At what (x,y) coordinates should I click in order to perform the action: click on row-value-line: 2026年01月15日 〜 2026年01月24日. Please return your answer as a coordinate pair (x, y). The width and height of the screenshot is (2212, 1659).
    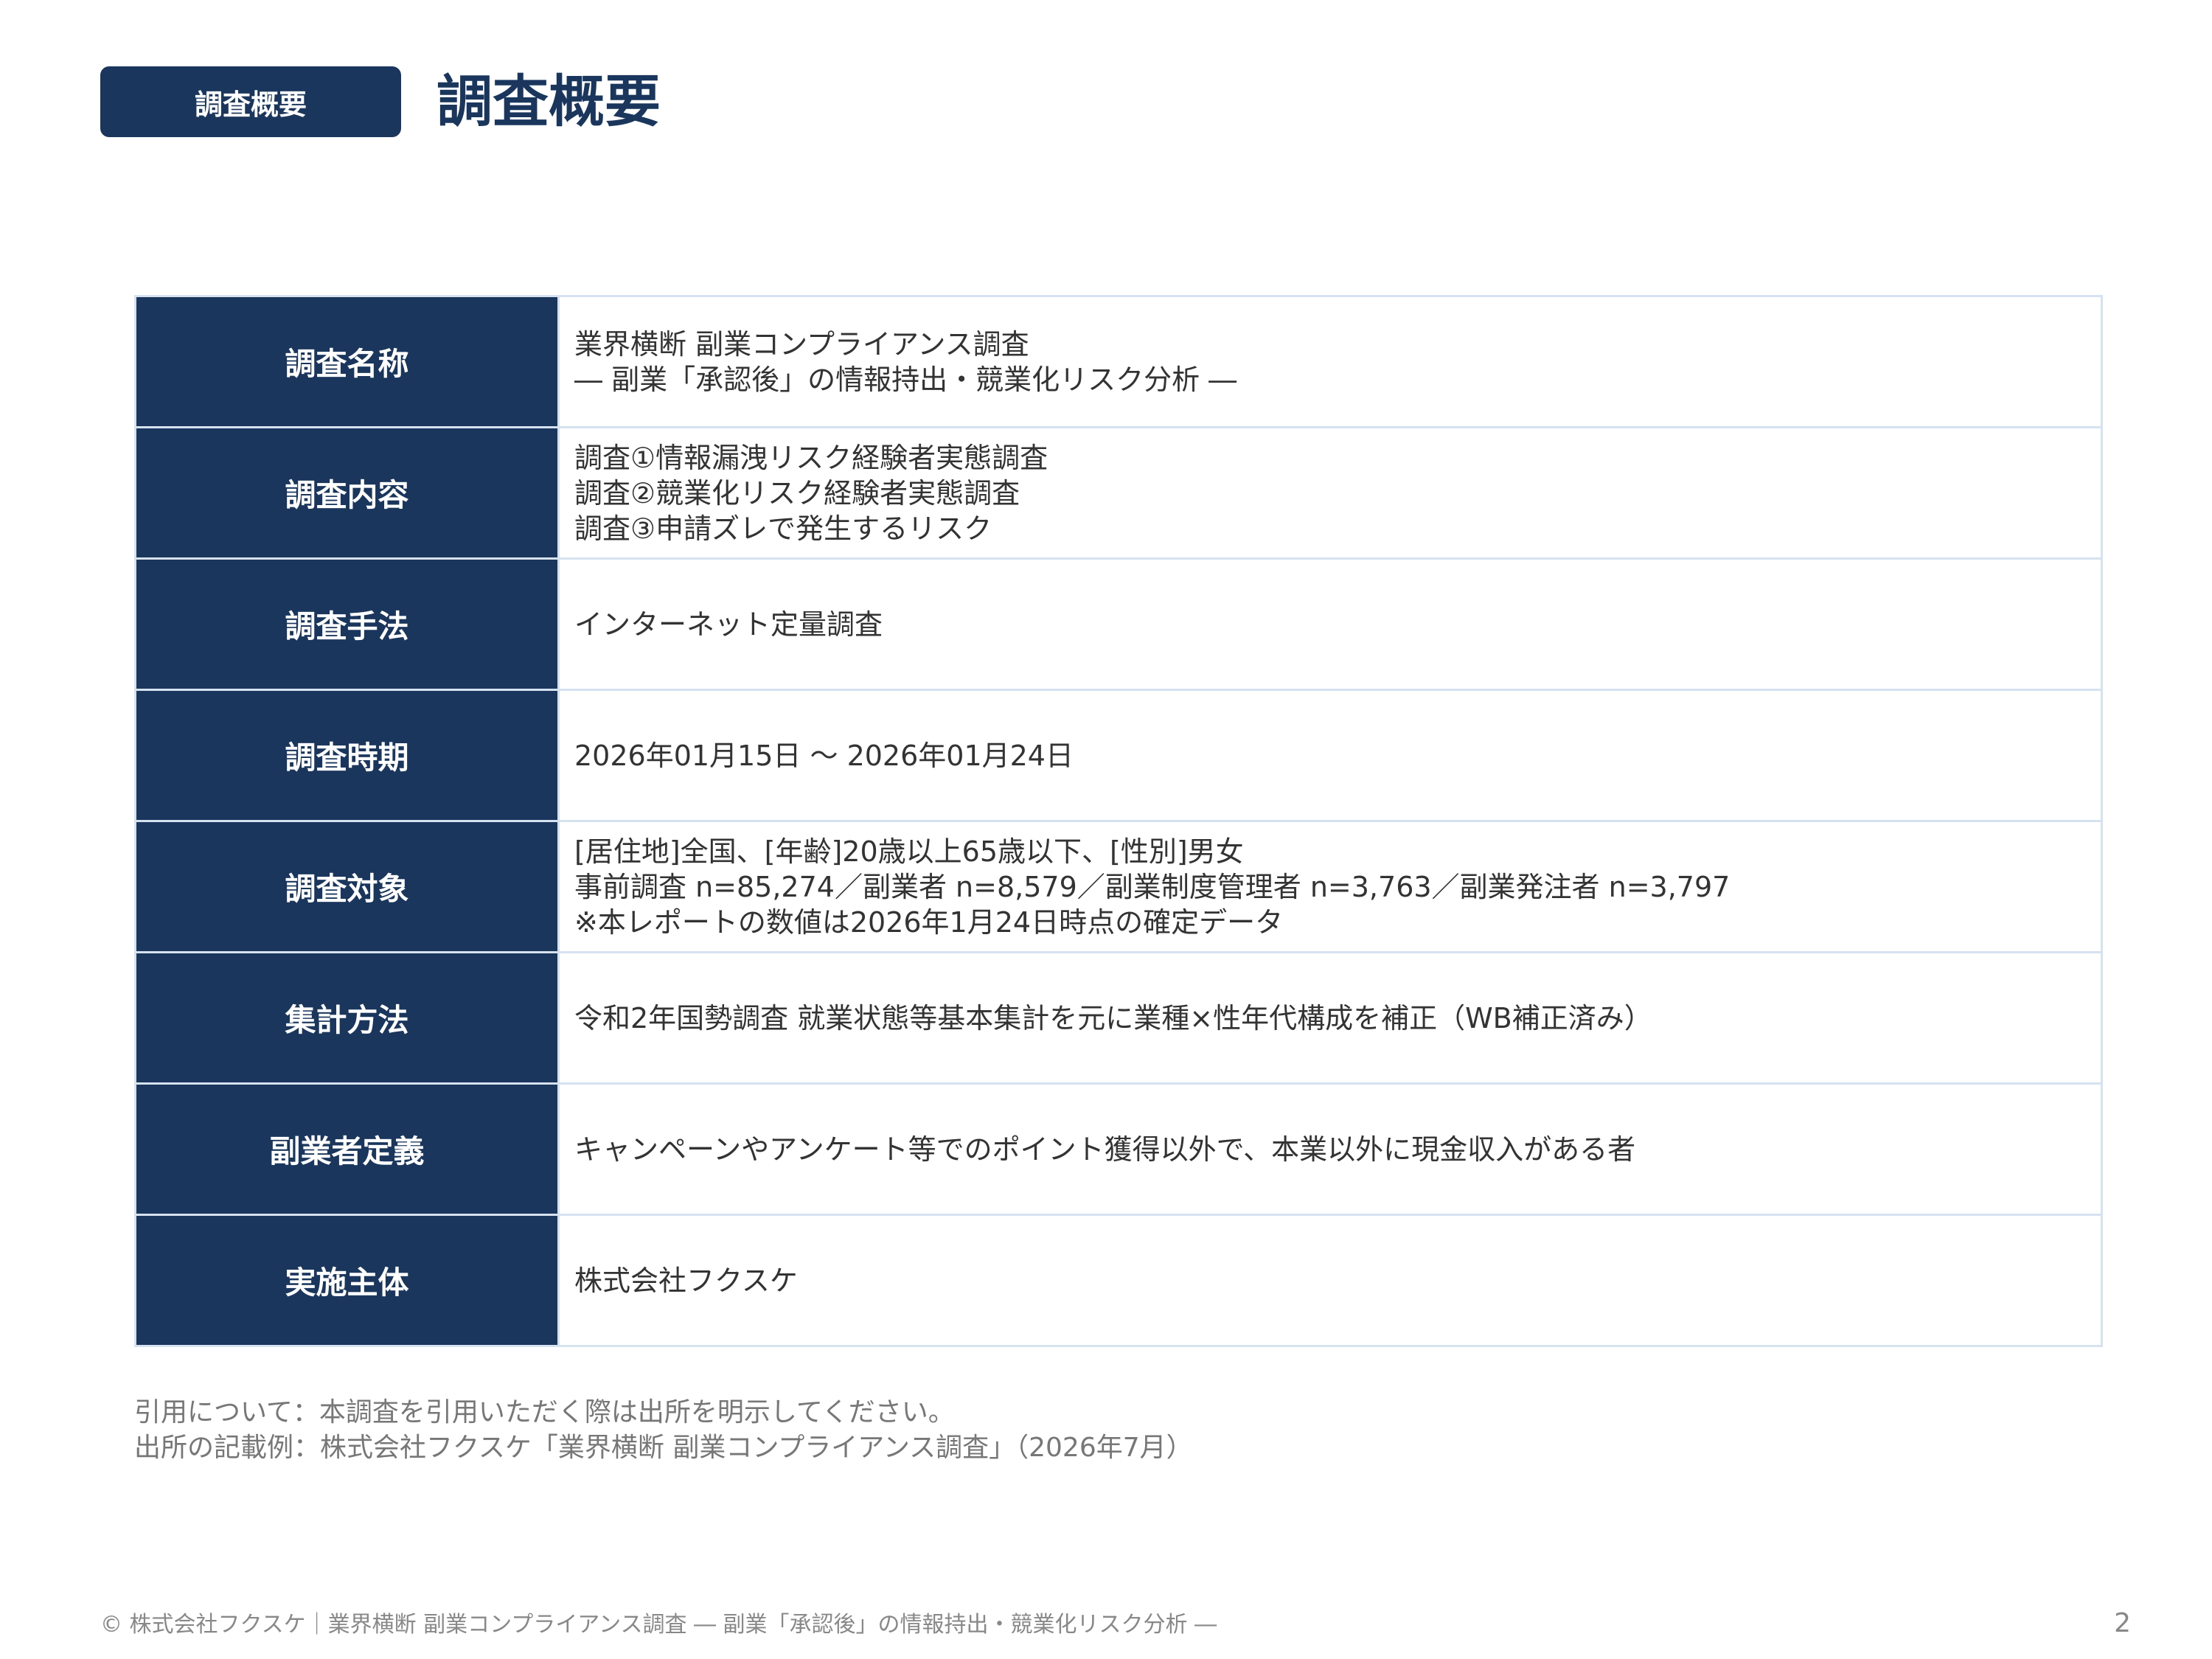
    Looking at the image, I should click on (824, 755).